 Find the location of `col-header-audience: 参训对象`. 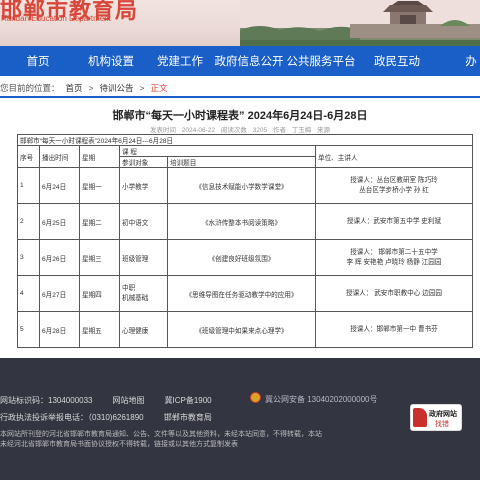

col-header-audience: 参训对象 is located at coordinates (143, 162).